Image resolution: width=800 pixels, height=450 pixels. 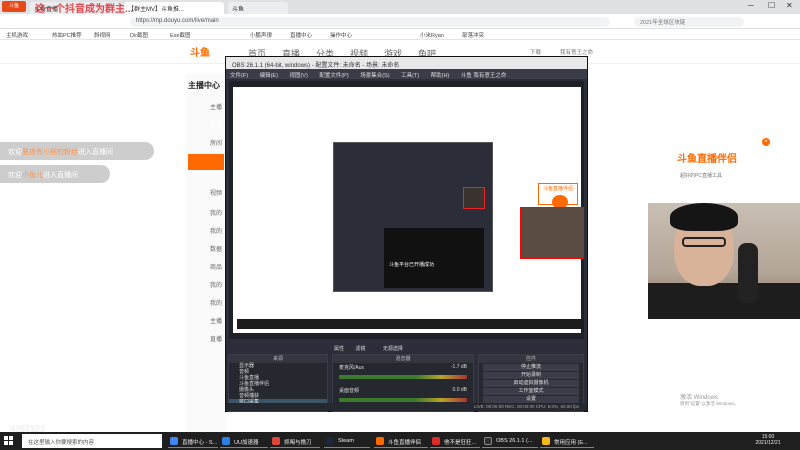 I want to click on filters-button: 滤镜, so click(x=360, y=349).